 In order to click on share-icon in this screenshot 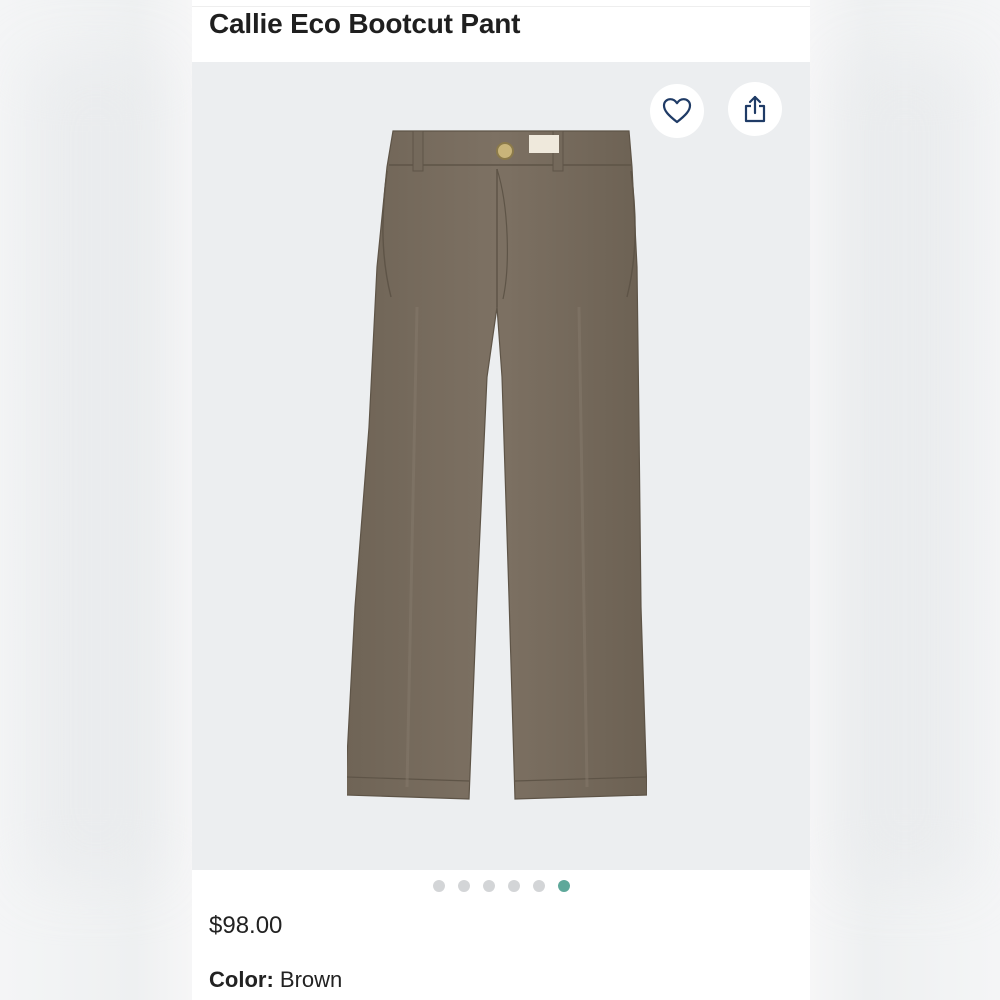, I will do `click(755, 109)`.